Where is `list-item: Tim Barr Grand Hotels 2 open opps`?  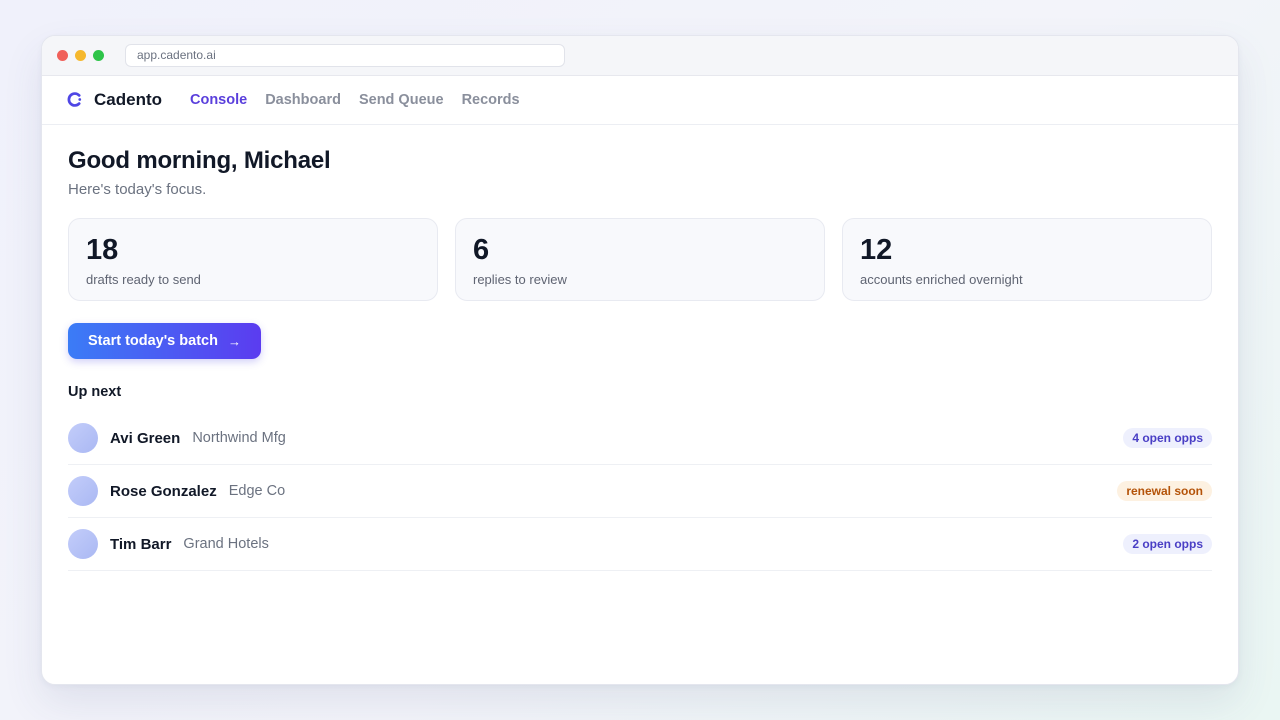 list-item: Tim Barr Grand Hotels 2 open opps is located at coordinates (640, 544).